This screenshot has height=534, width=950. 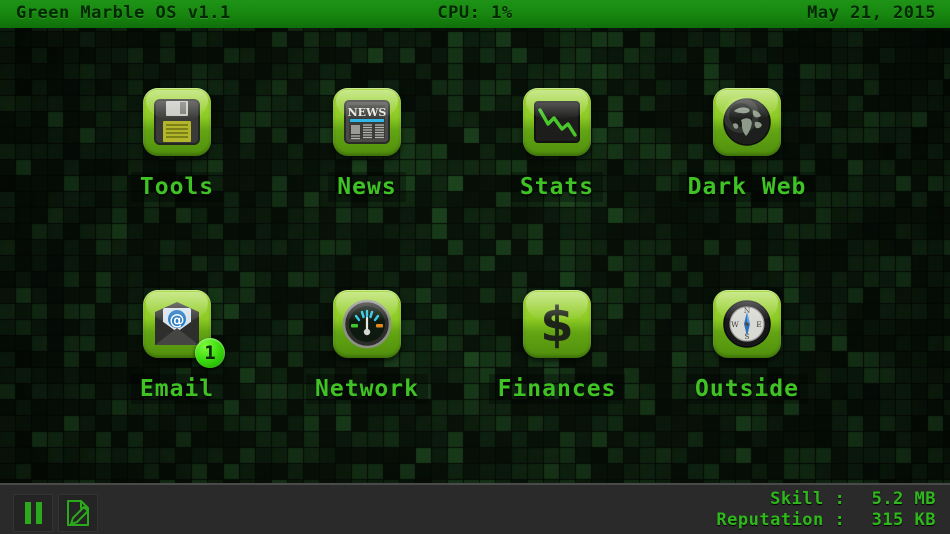 I want to click on tile-wrap-stats, so click(x=557, y=122).